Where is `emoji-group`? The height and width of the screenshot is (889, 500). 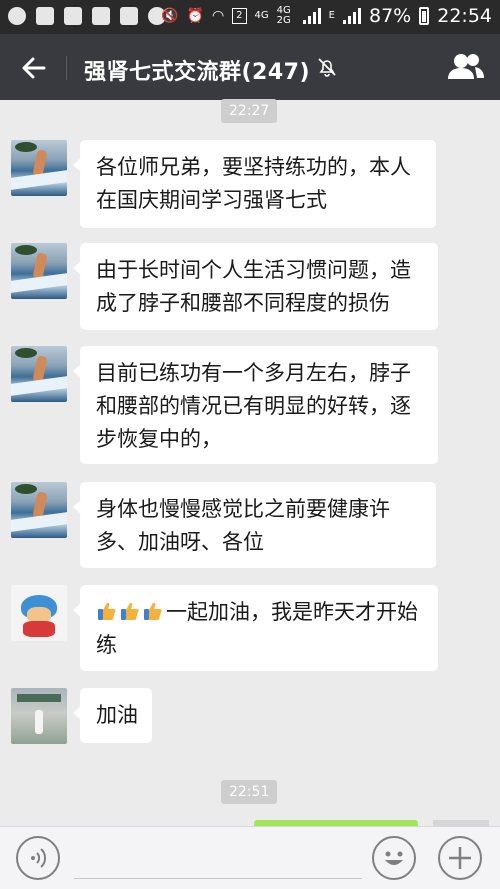
emoji-group is located at coordinates (130, 611).